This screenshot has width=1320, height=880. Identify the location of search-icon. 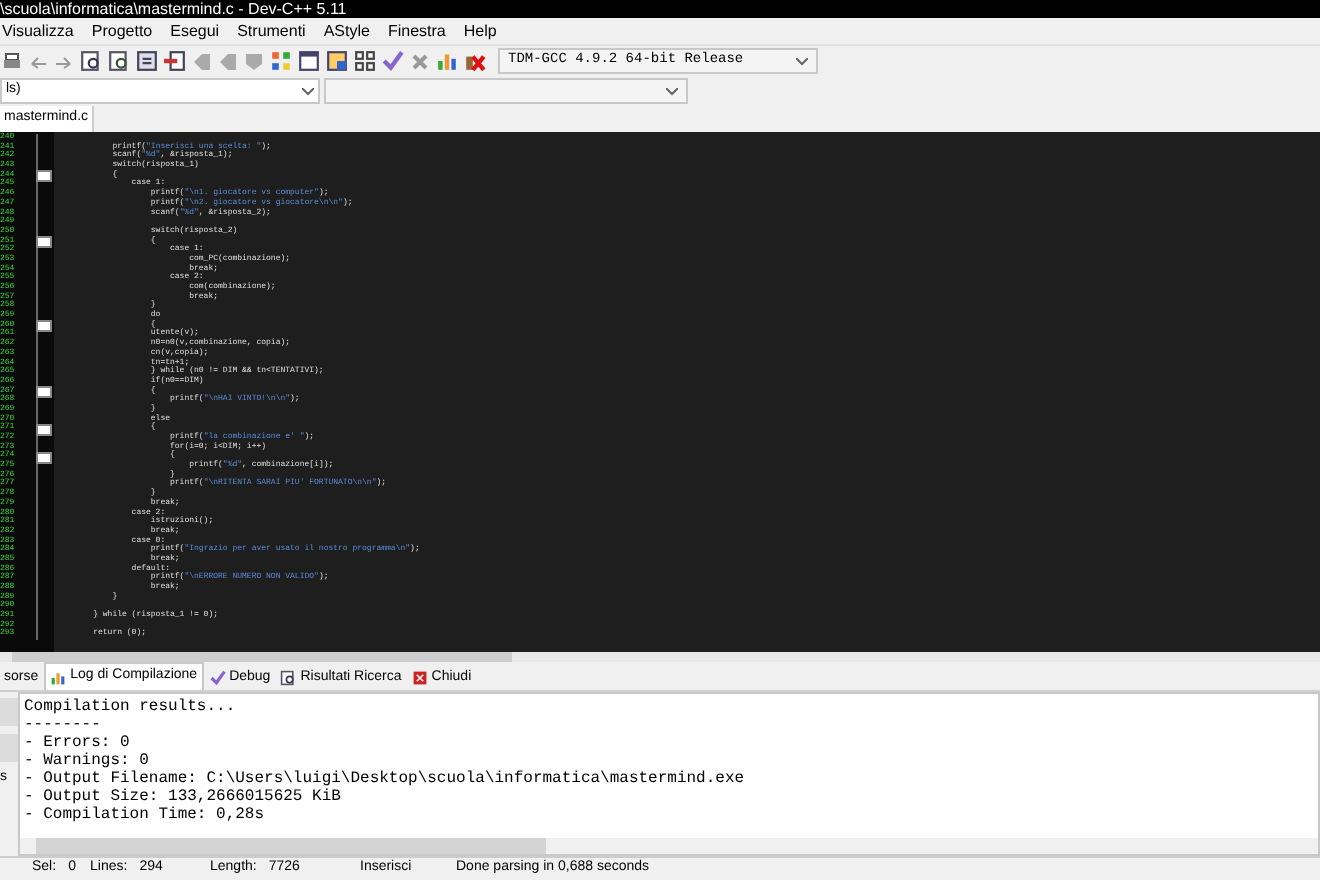
(288, 678).